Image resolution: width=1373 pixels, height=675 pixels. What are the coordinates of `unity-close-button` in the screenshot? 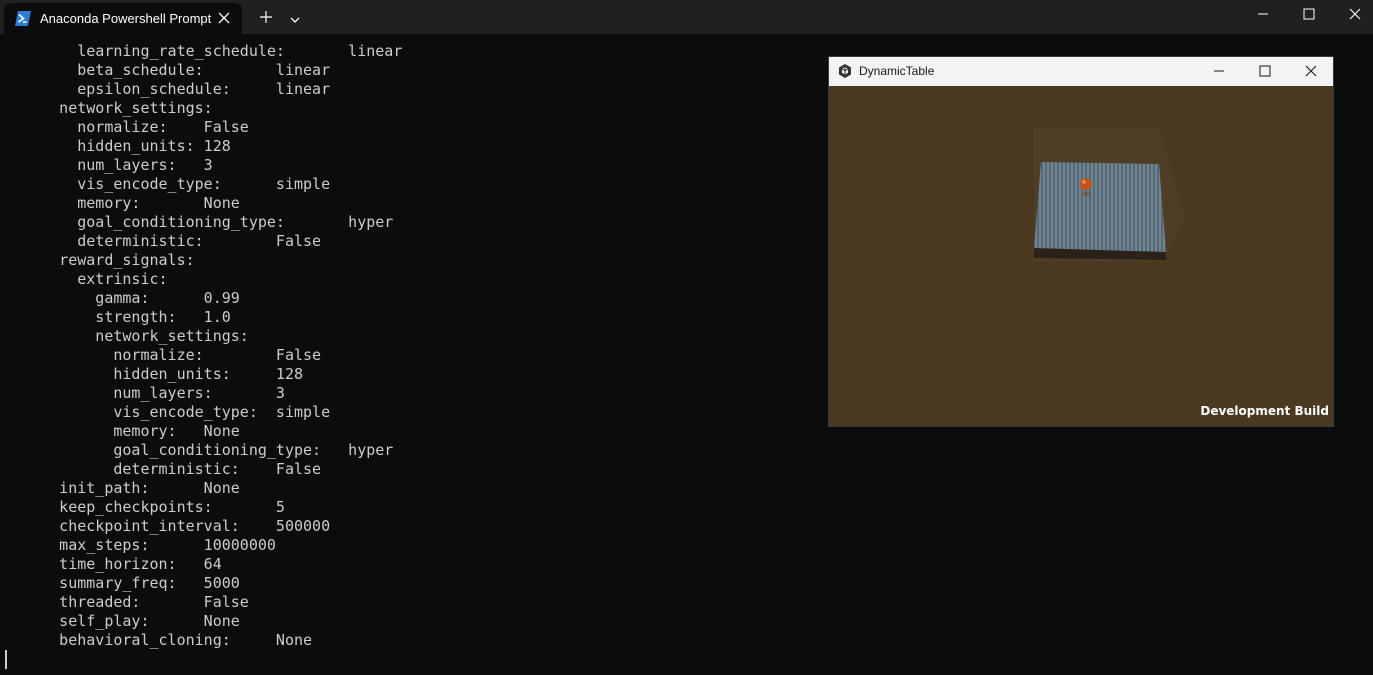 It's located at (1311, 71).